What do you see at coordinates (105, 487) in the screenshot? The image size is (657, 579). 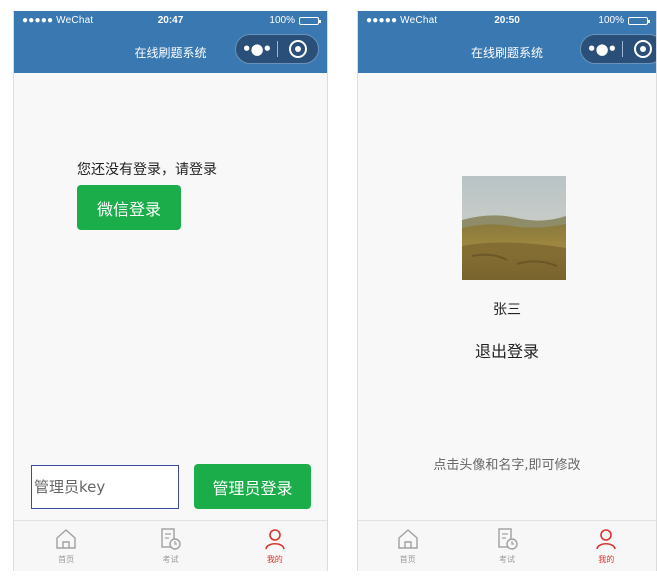 I see `admin-key-input` at bounding box center [105, 487].